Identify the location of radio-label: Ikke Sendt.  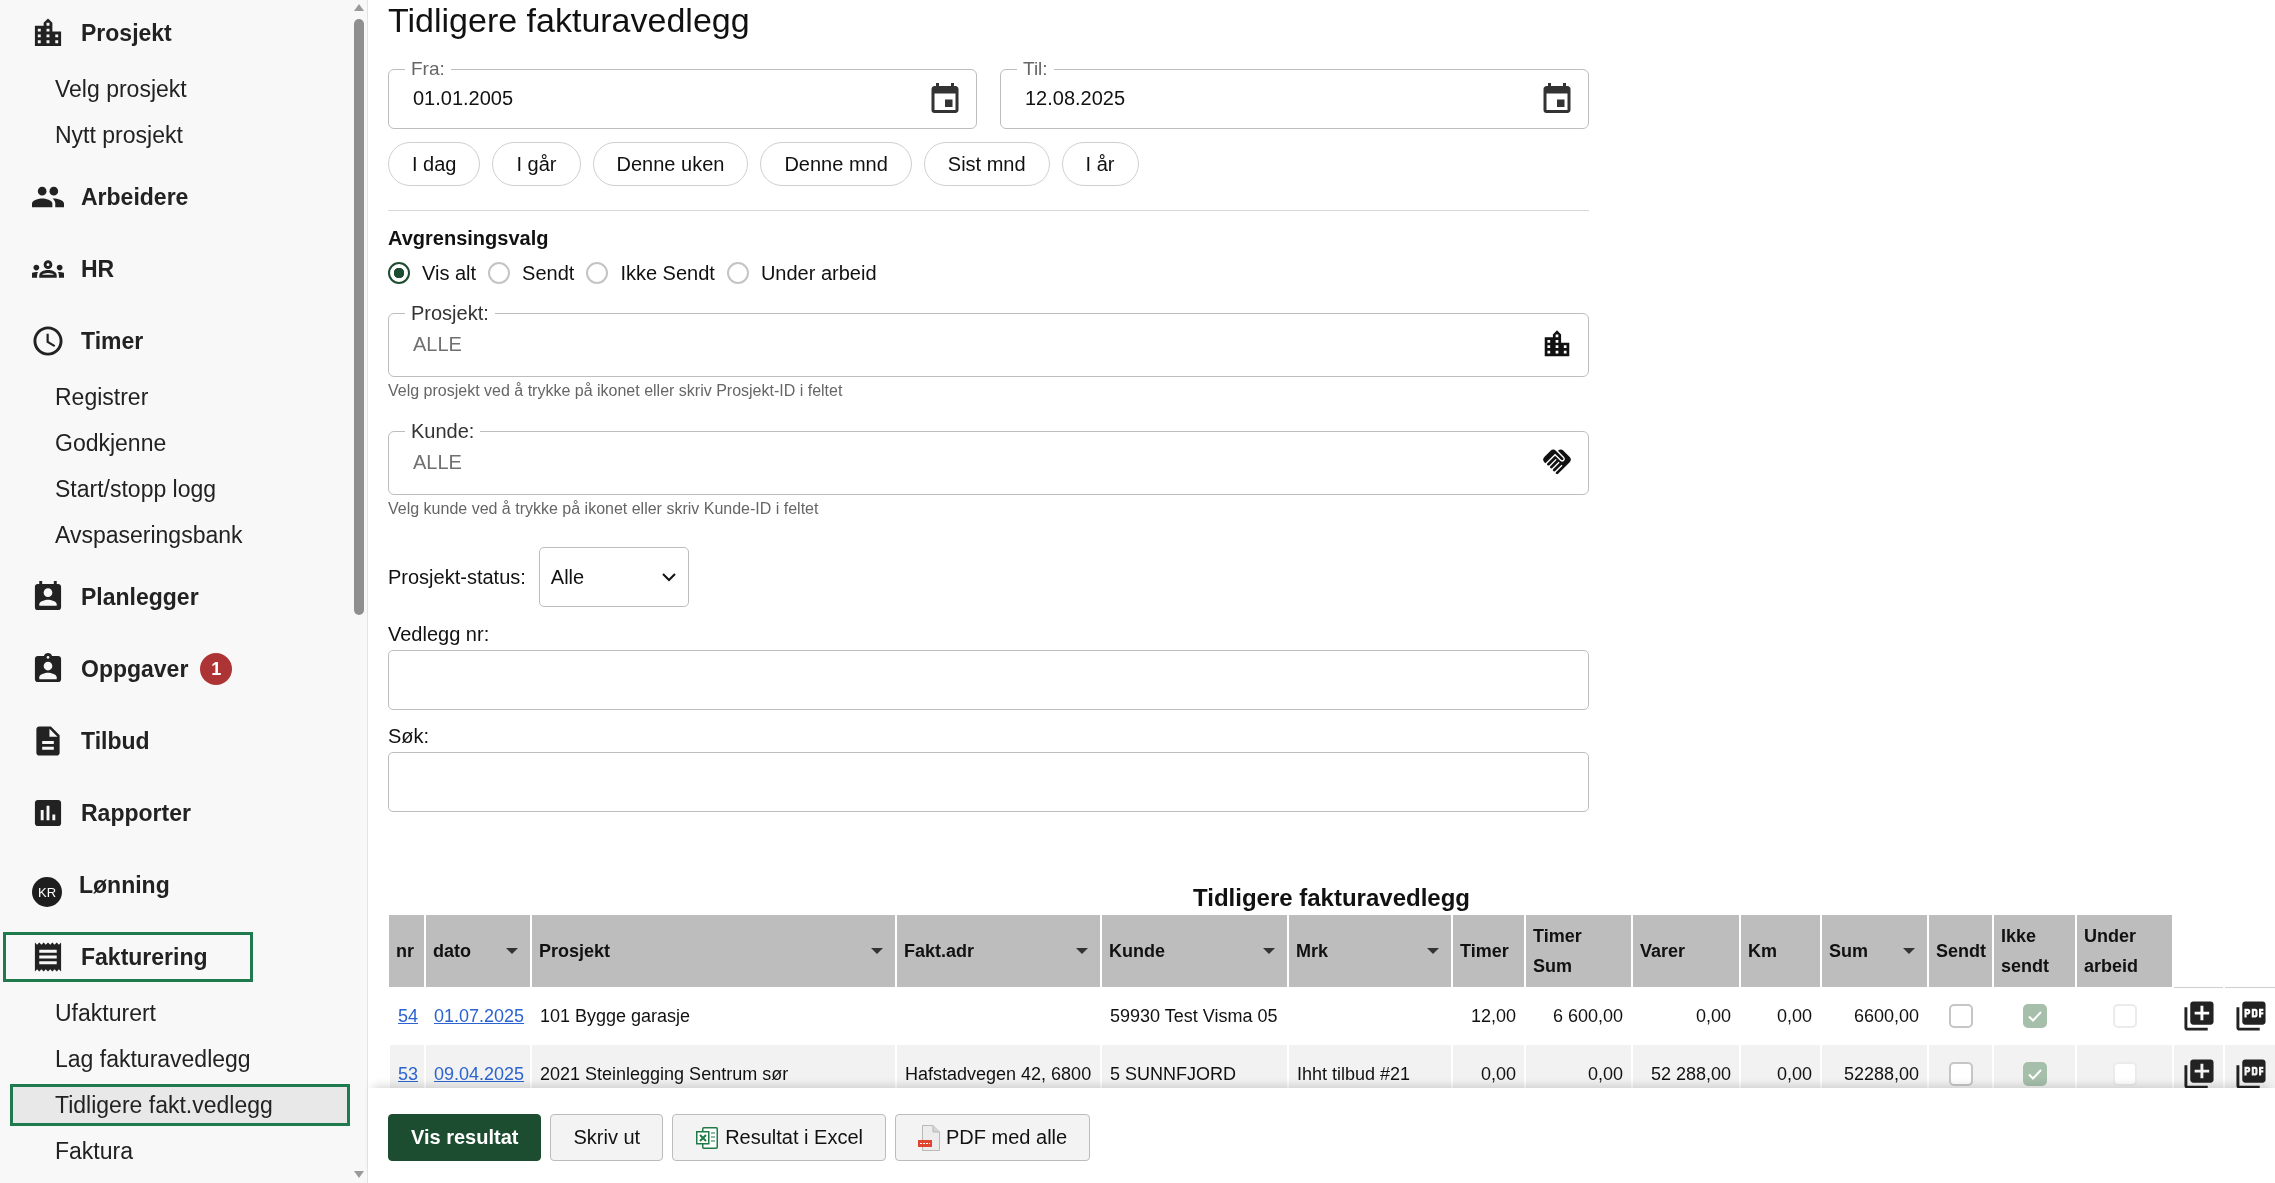
(667, 273).